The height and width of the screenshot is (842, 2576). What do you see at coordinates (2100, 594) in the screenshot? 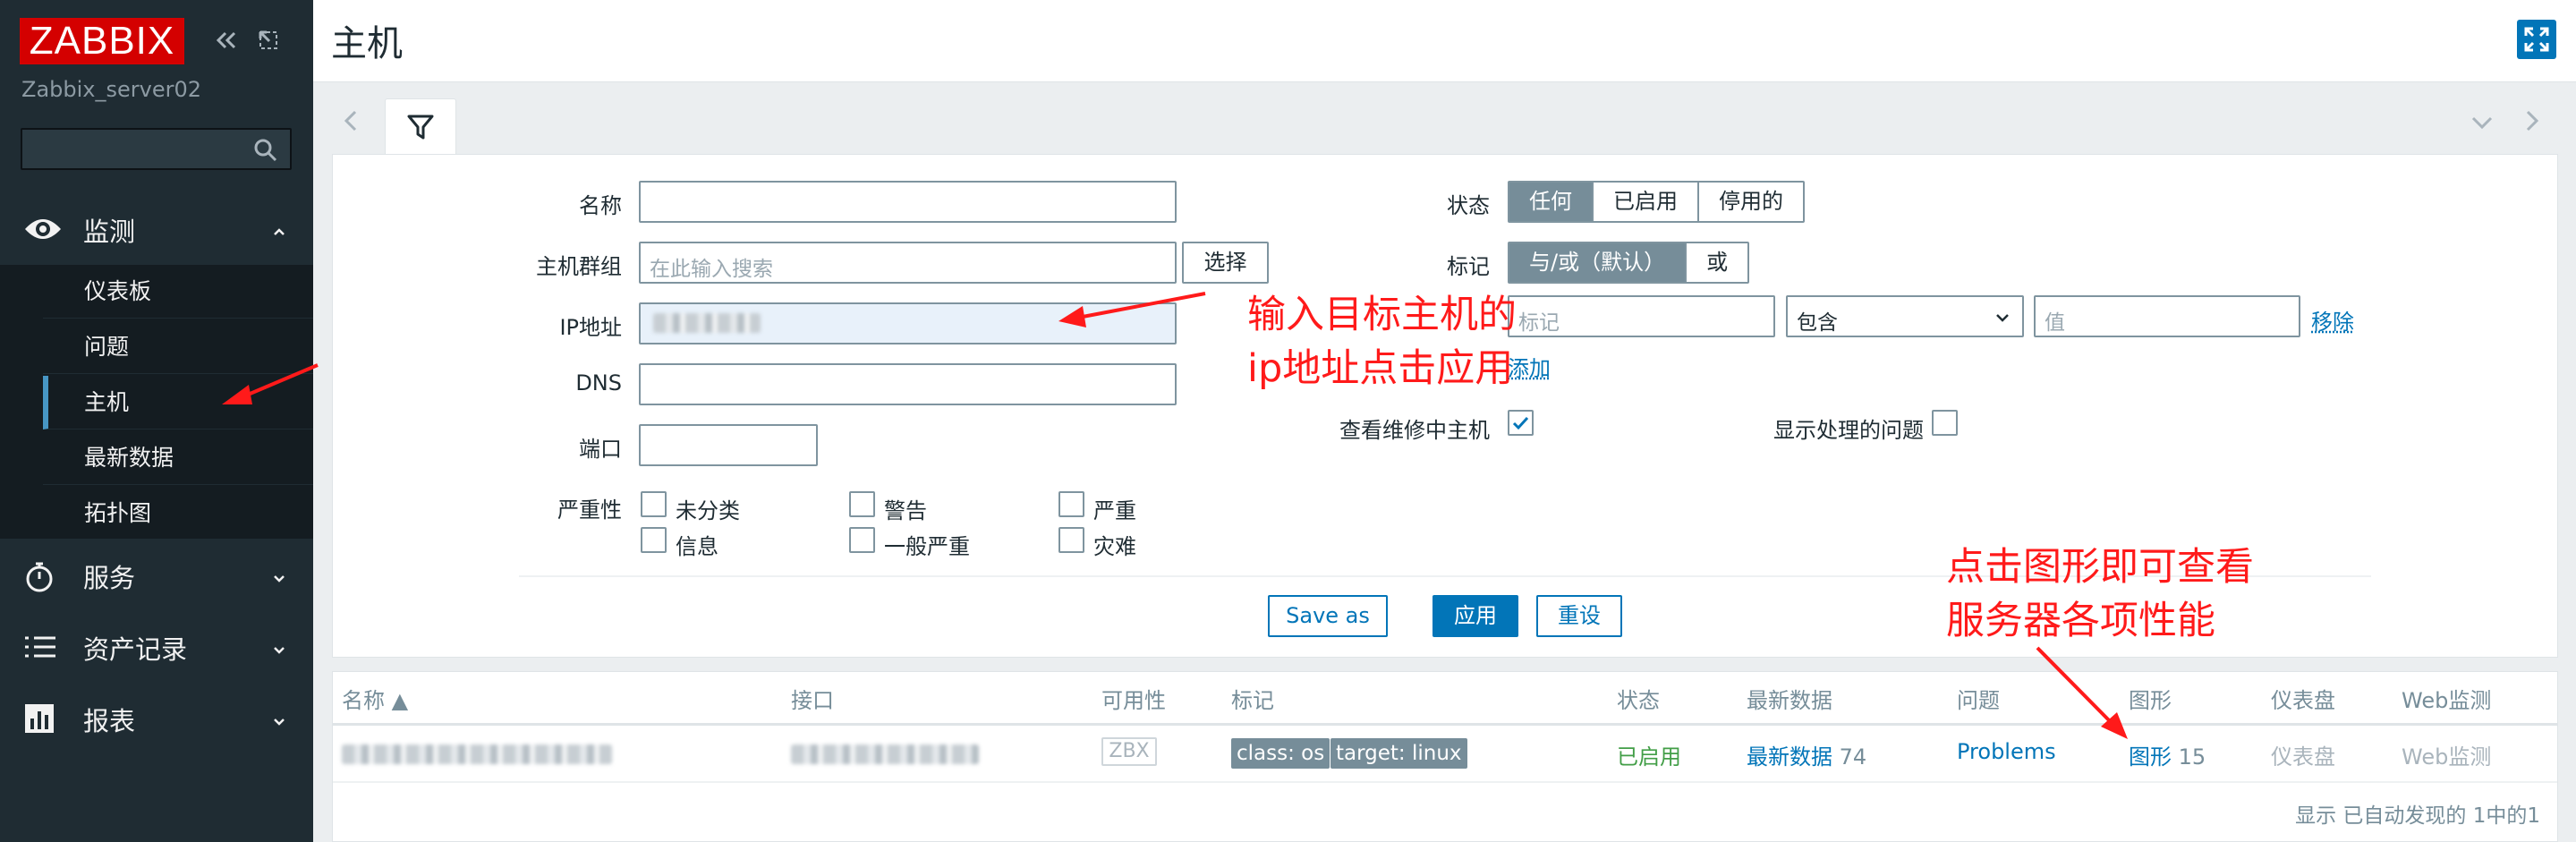
I see `annotation-graph-hint: 点击图形即可查看 服务器各项性能` at bounding box center [2100, 594].